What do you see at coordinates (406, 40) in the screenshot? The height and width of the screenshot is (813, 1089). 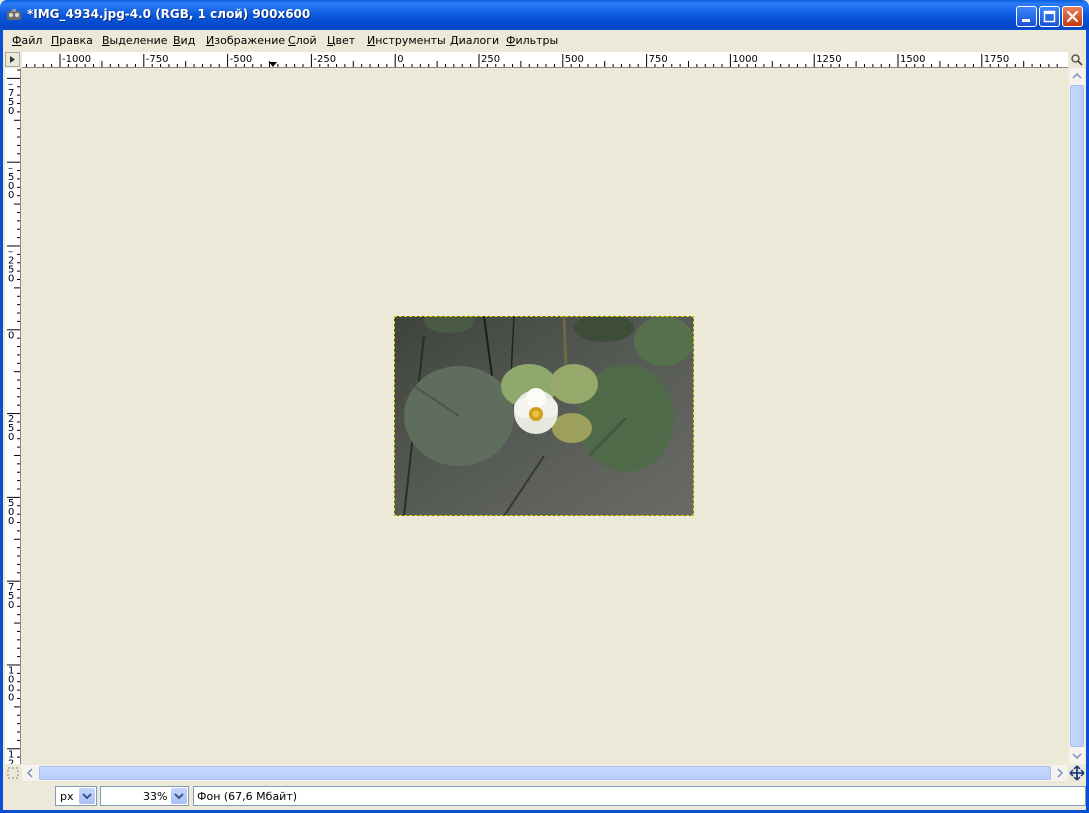 I see `menu-tools: Инструменты` at bounding box center [406, 40].